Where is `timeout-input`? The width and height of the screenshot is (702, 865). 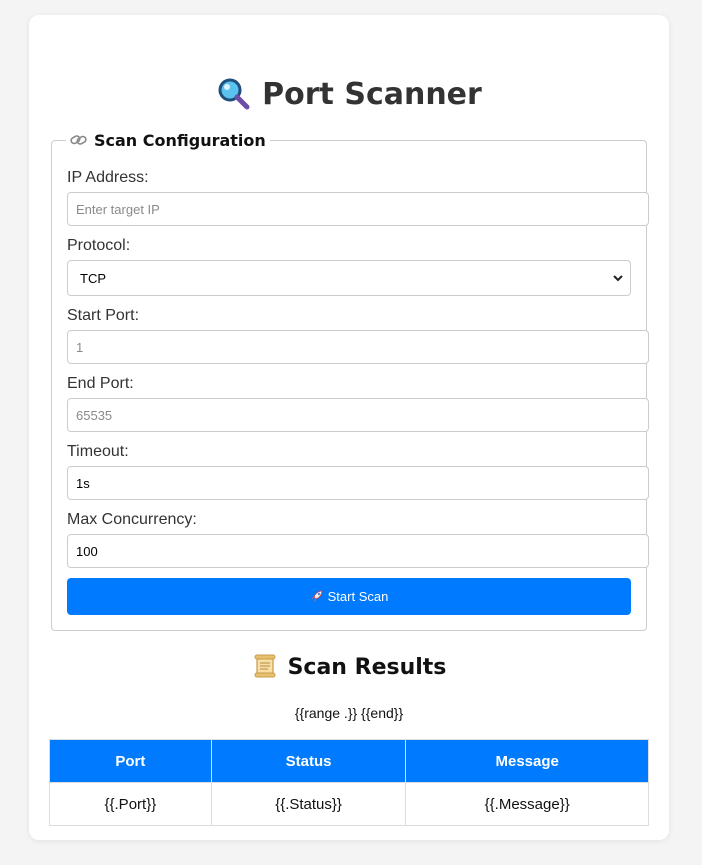
timeout-input is located at coordinates (358, 483).